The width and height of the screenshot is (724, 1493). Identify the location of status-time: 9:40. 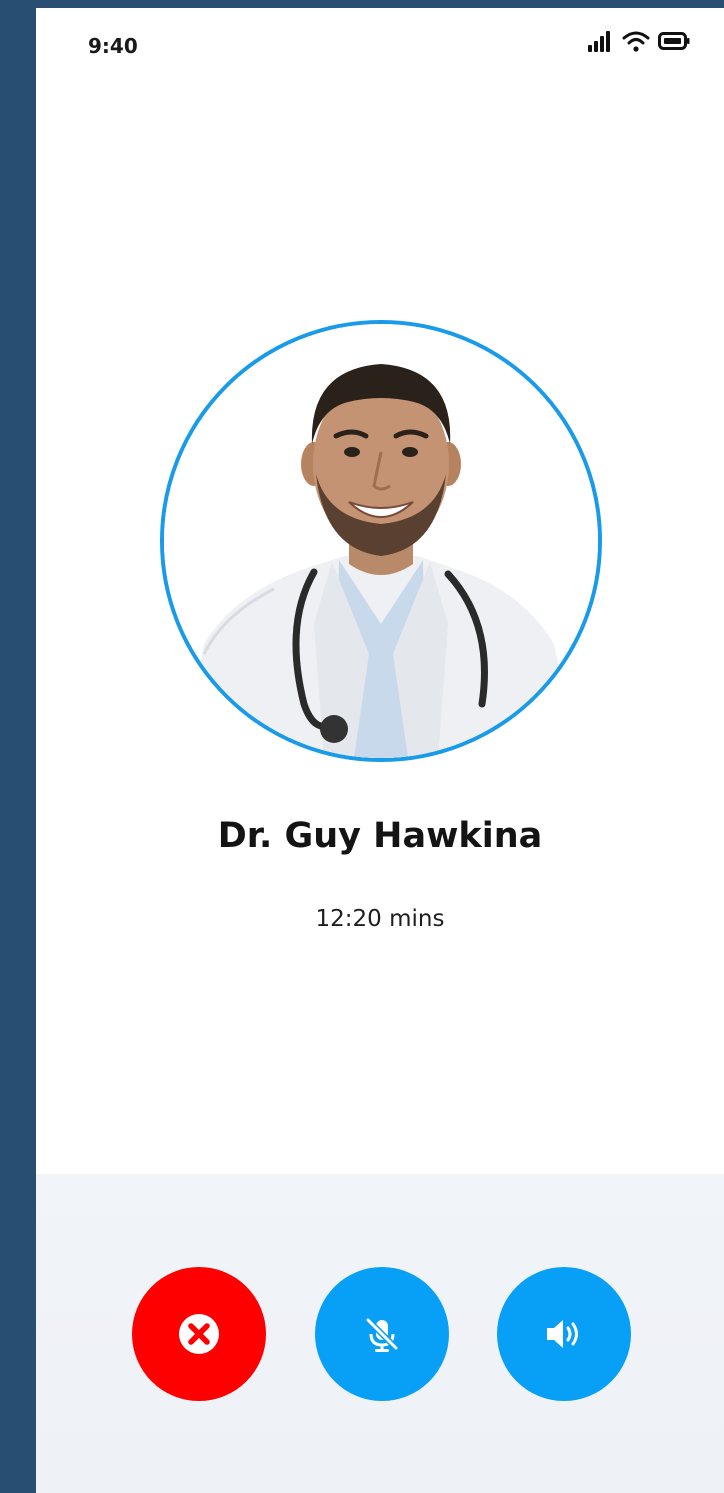
(113, 46).